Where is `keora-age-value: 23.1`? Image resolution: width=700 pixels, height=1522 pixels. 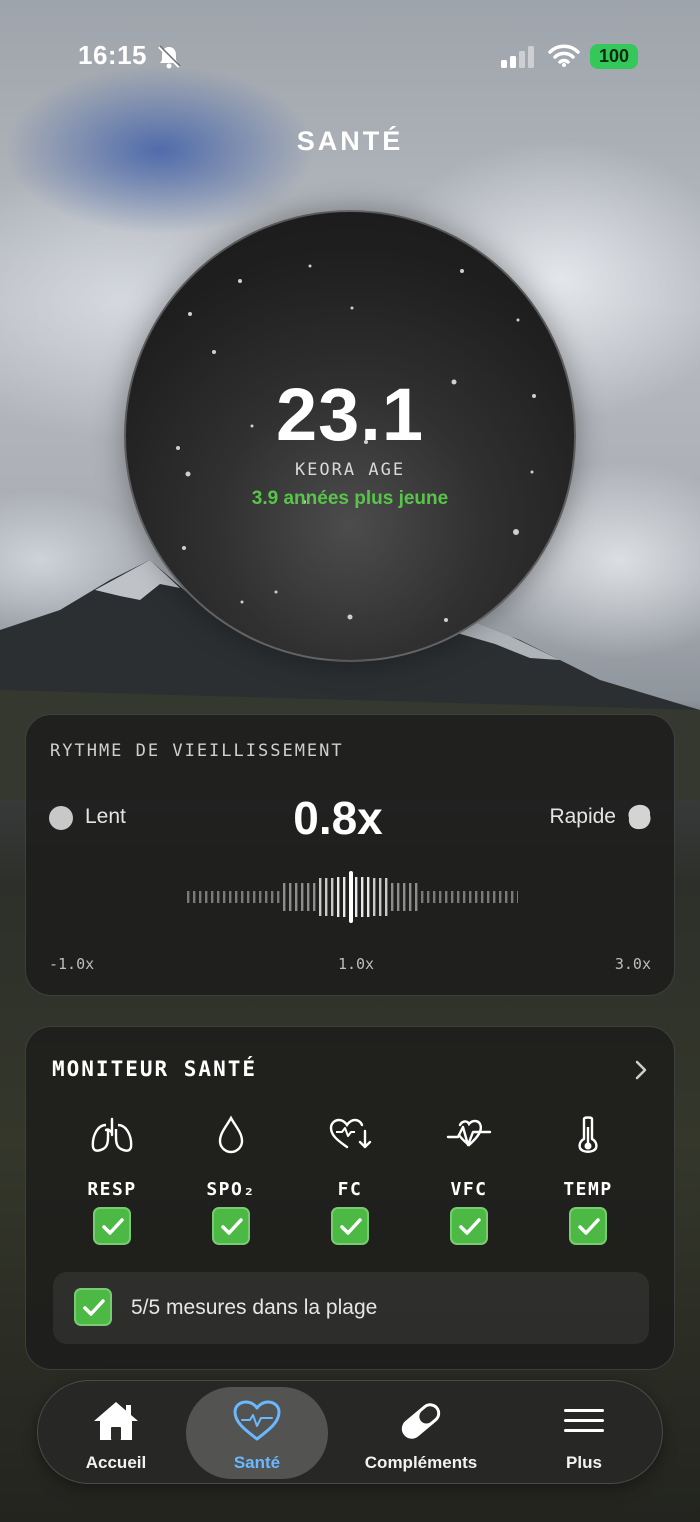 keora-age-value: 23.1 is located at coordinates (350, 414).